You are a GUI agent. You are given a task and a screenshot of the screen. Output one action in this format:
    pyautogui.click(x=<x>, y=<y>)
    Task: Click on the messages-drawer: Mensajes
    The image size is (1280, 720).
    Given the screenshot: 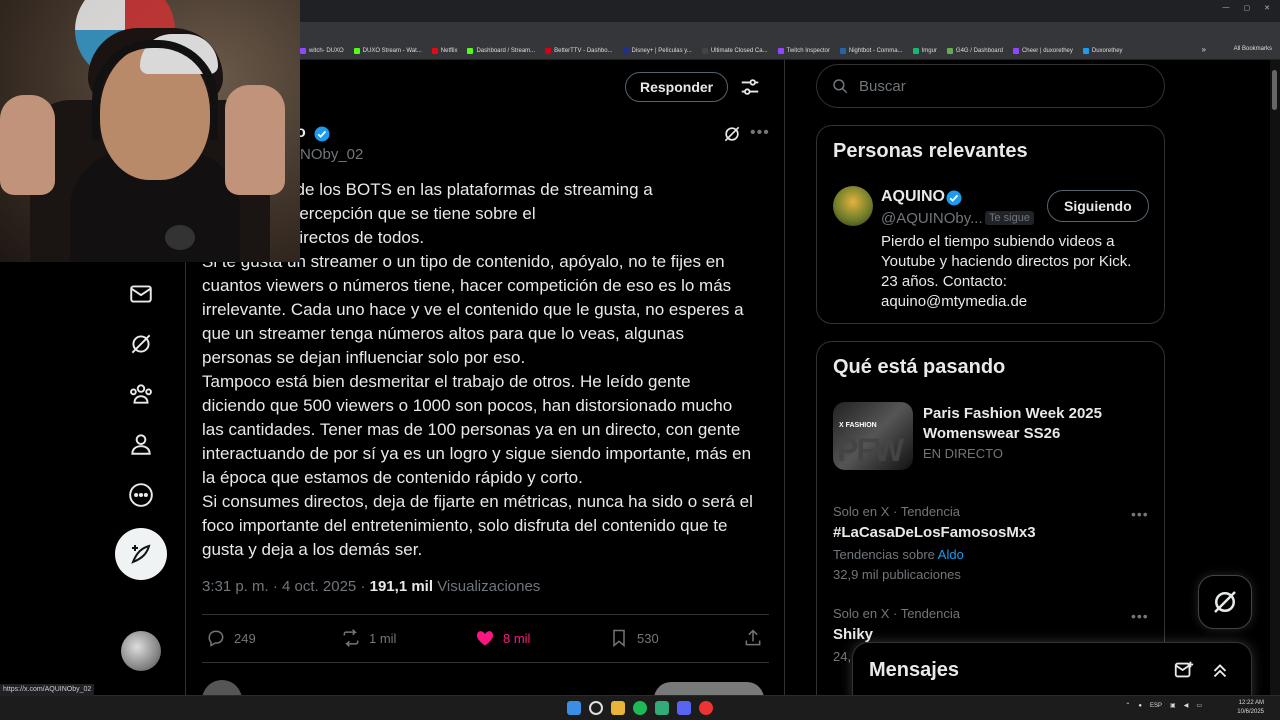 What is the action you would take?
    pyautogui.click(x=1052, y=672)
    